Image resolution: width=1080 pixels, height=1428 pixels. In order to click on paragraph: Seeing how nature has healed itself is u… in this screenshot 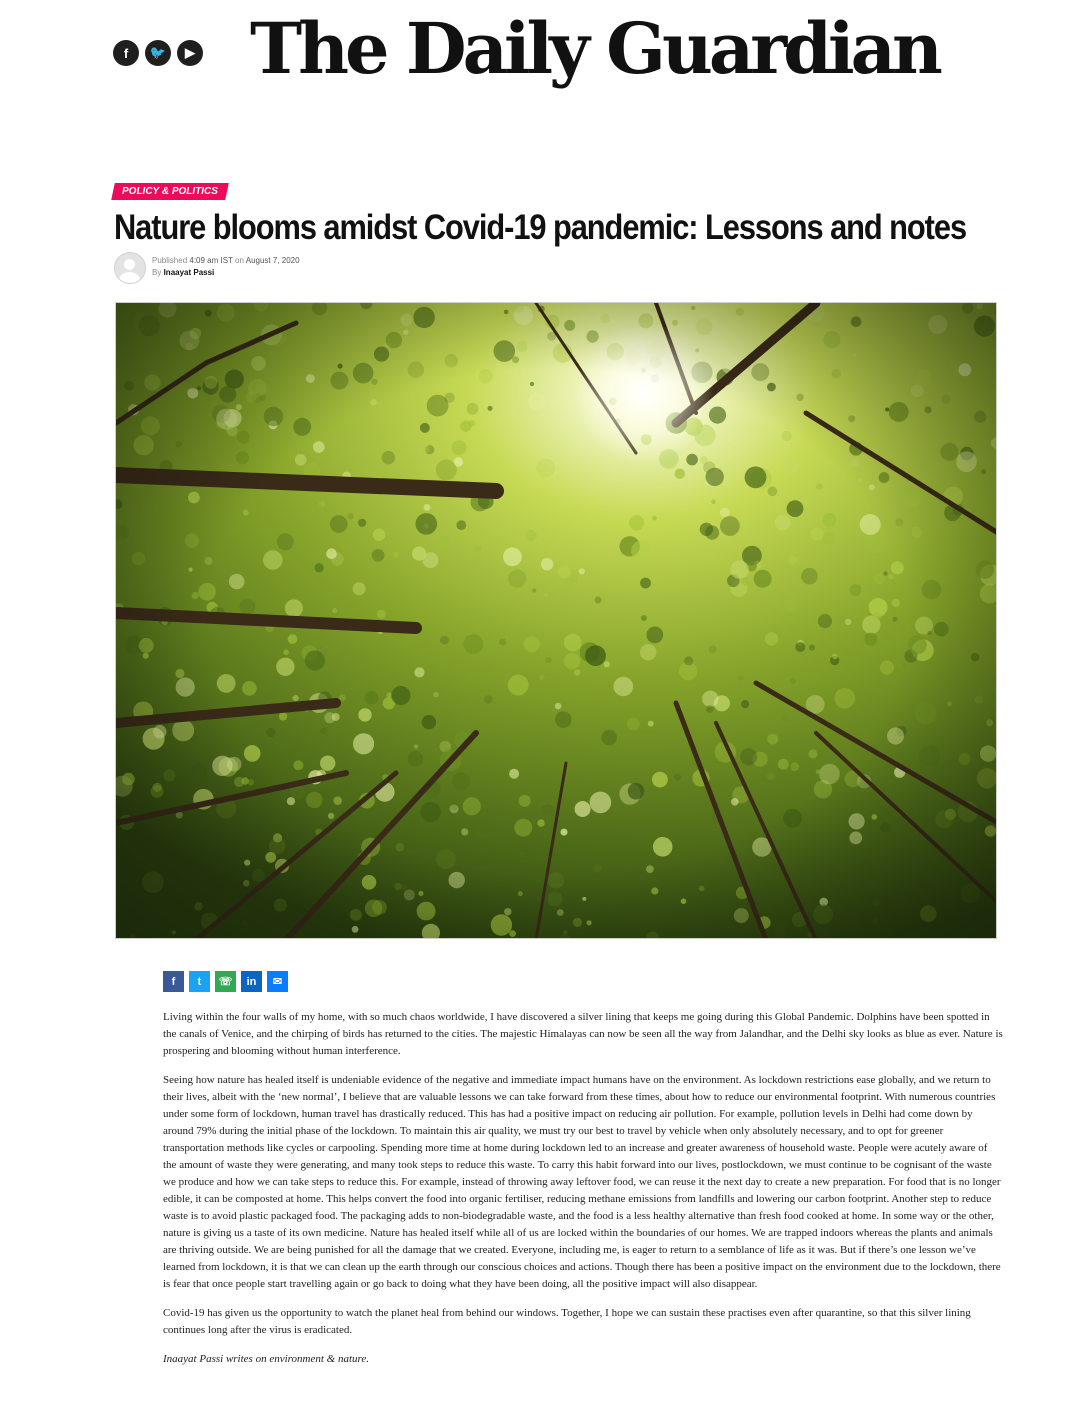, I will do `click(582, 1182)`.